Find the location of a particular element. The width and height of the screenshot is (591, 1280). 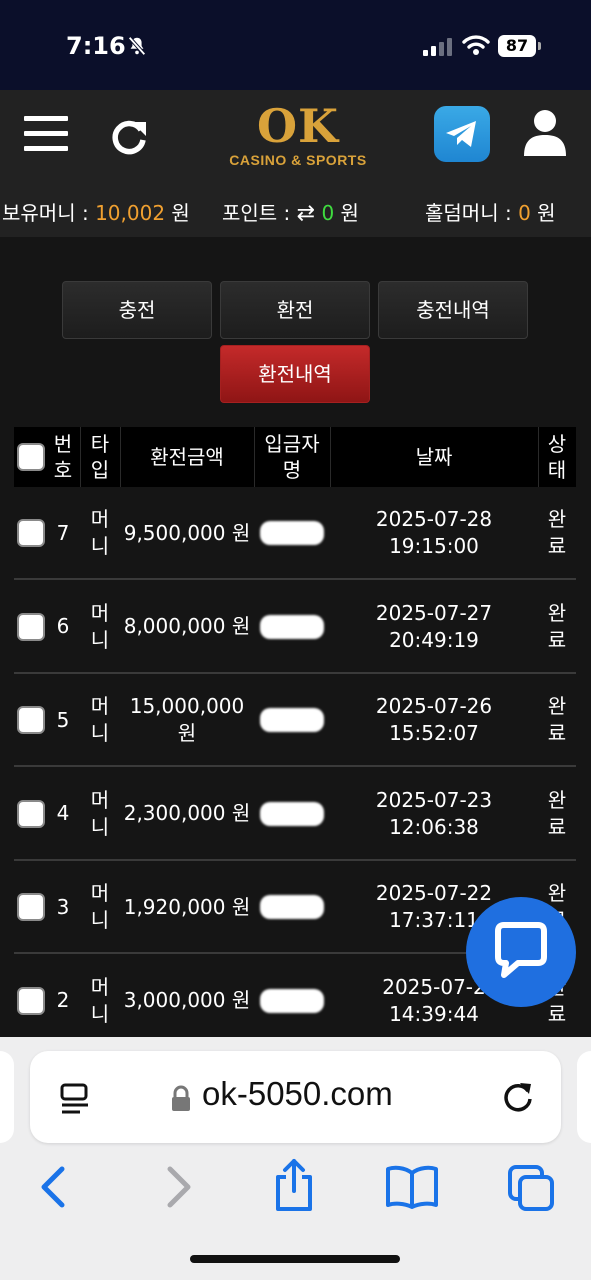

refresh-icon is located at coordinates (129, 137).